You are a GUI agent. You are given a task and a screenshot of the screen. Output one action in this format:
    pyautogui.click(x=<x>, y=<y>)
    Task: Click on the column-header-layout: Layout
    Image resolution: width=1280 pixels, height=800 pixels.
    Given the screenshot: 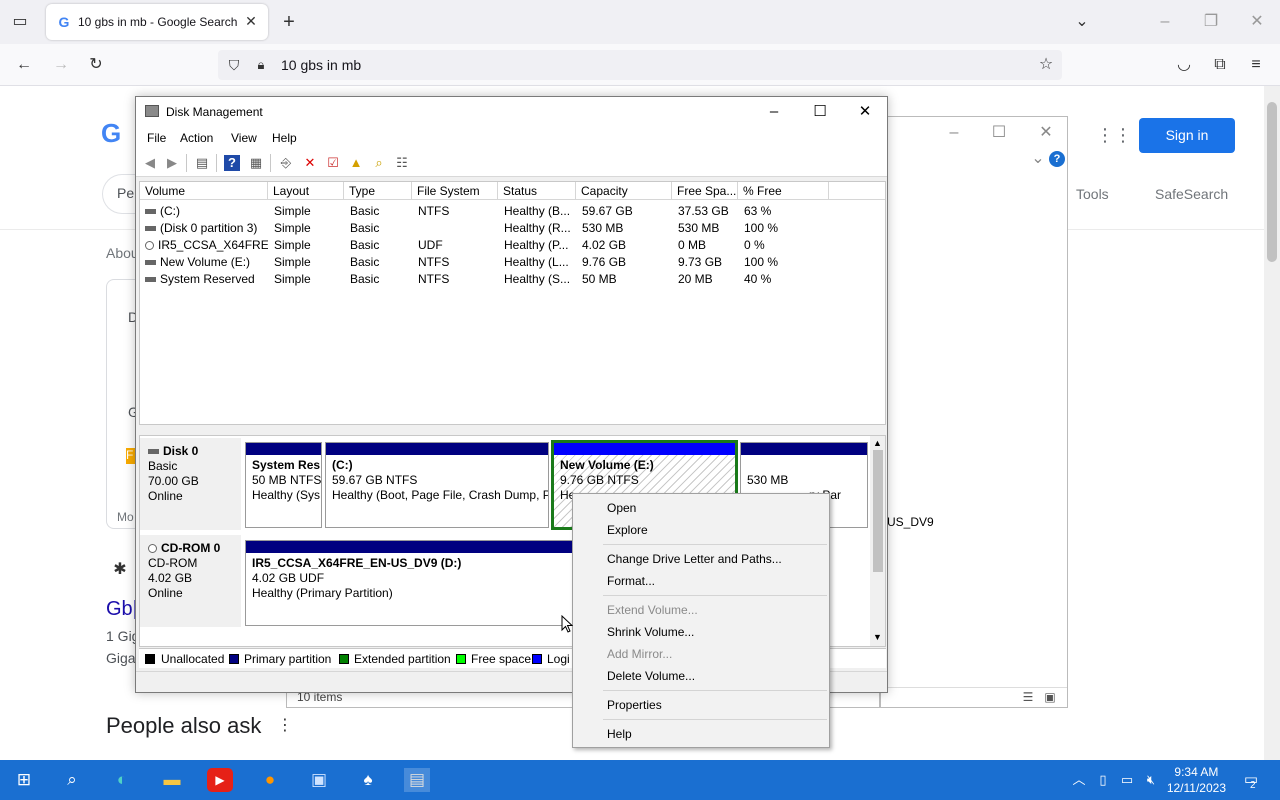 What is the action you would take?
    pyautogui.click(x=306, y=191)
    